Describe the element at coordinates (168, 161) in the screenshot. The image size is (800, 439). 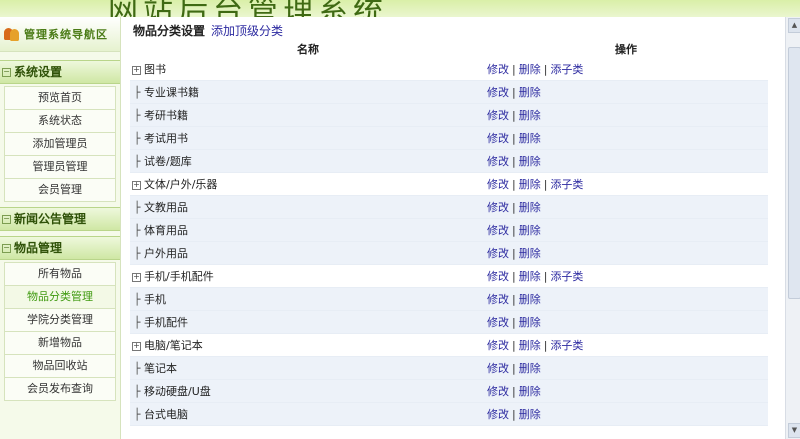
I see `category-name: 试卷/题库` at that location.